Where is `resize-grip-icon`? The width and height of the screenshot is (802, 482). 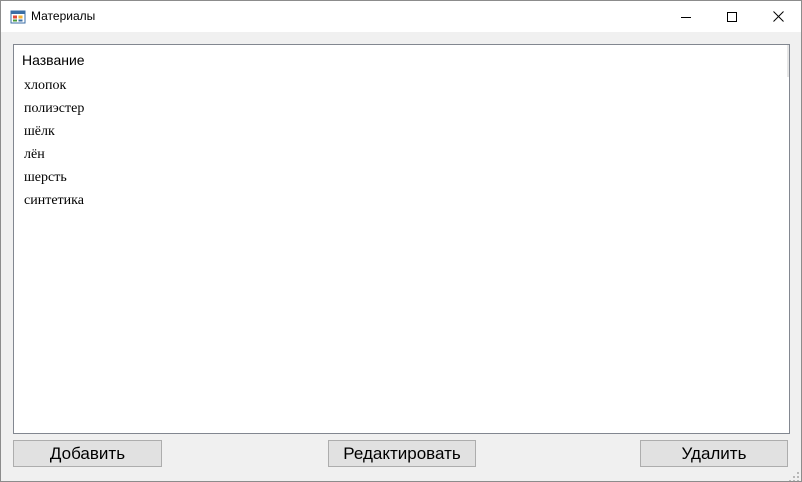 resize-grip-icon is located at coordinates (794, 475).